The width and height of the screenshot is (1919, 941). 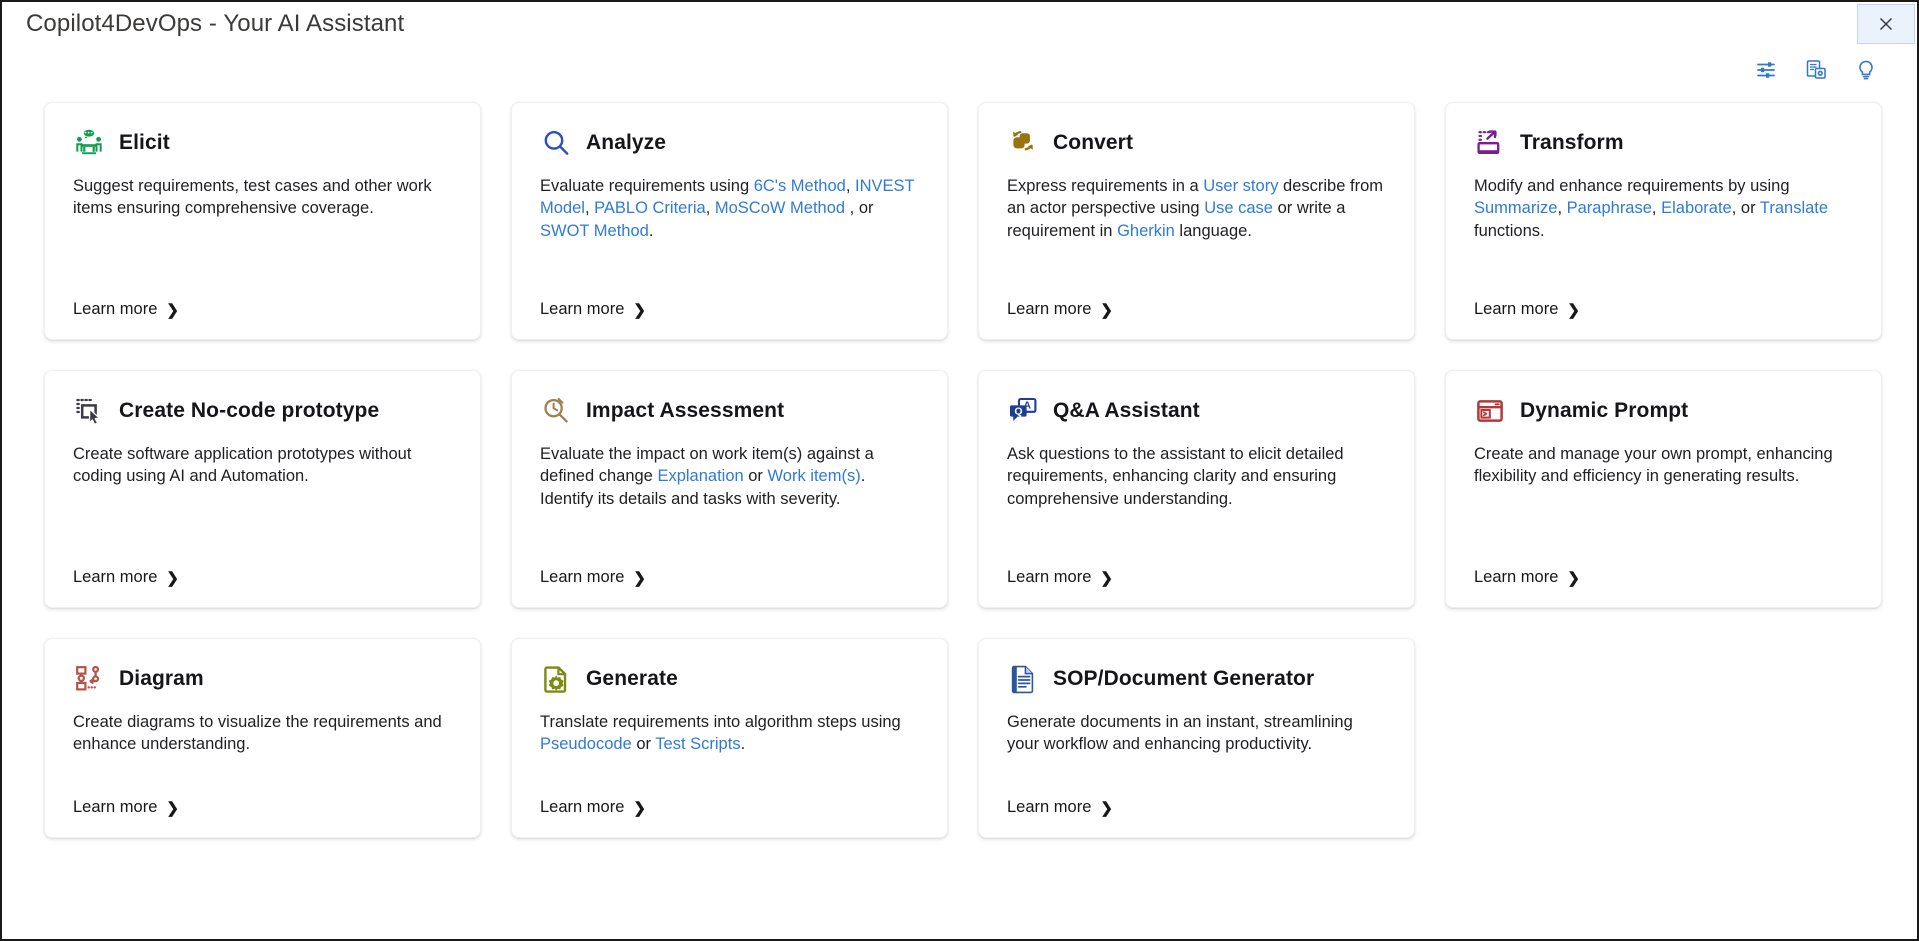 What do you see at coordinates (1238, 208) in the screenshot?
I see `card-link: Use case` at bounding box center [1238, 208].